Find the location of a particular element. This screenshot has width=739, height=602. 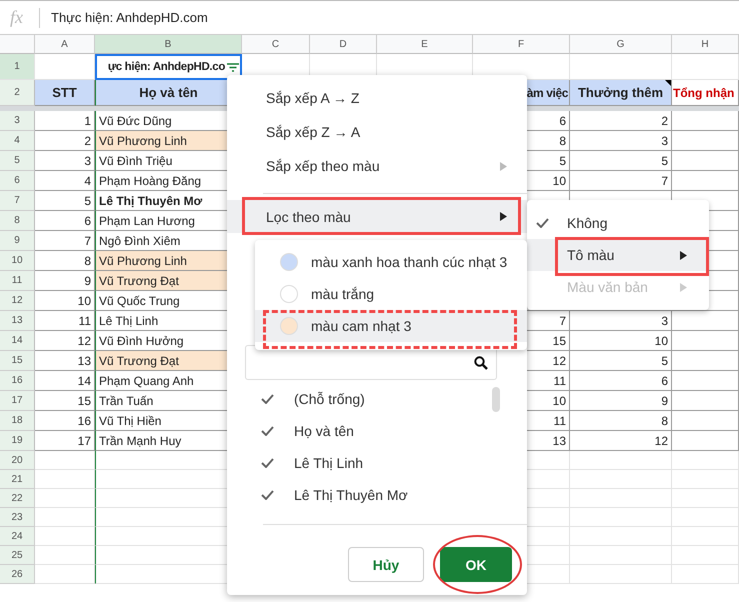

row-header: 13 is located at coordinates (17, 321).